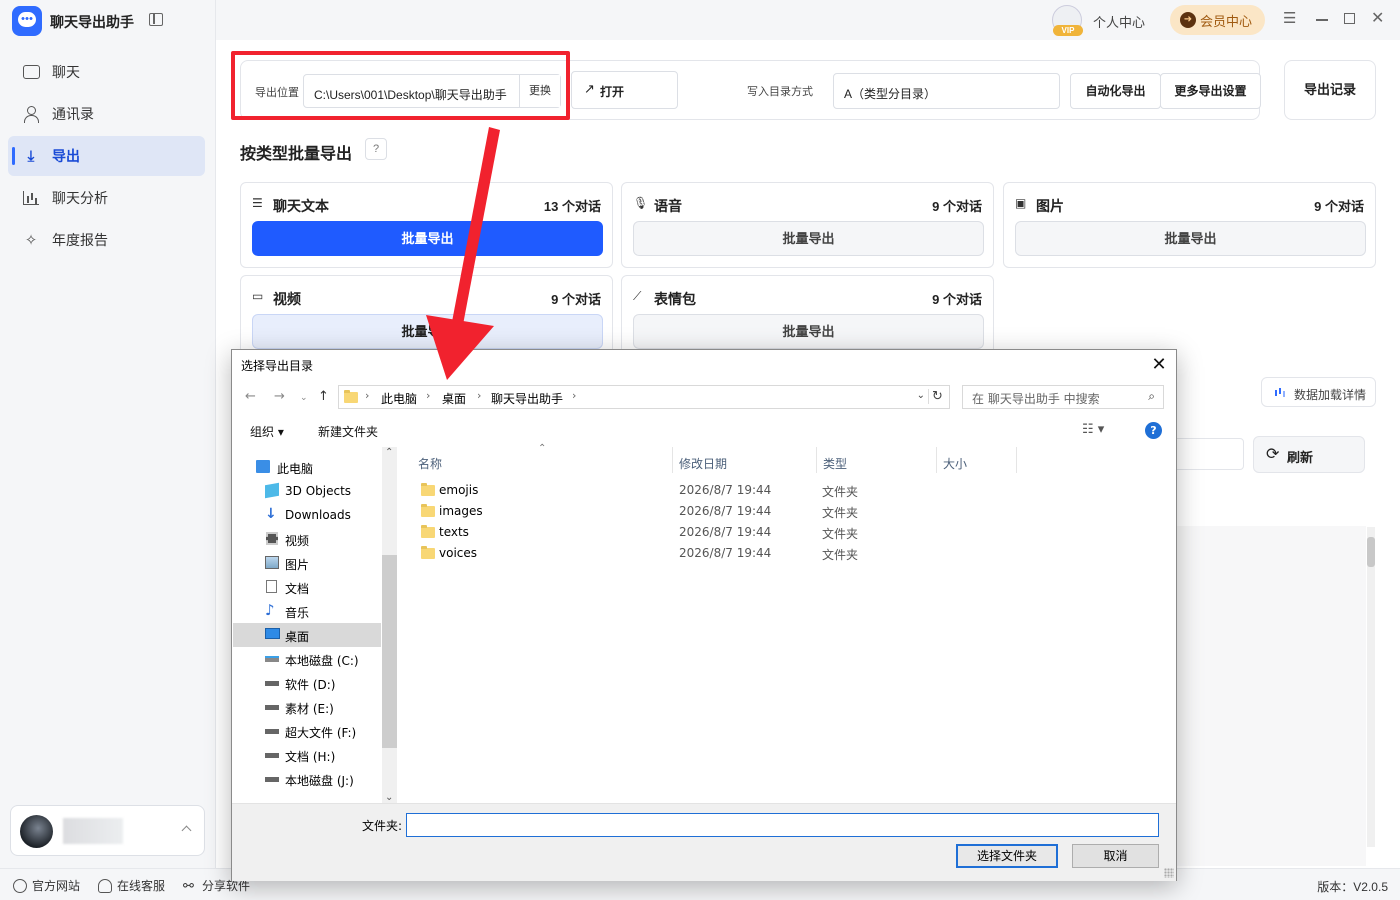 The width and height of the screenshot is (1400, 900). Describe the element at coordinates (703, 463) in the screenshot. I see `column-header-modified: 修改日期` at that location.